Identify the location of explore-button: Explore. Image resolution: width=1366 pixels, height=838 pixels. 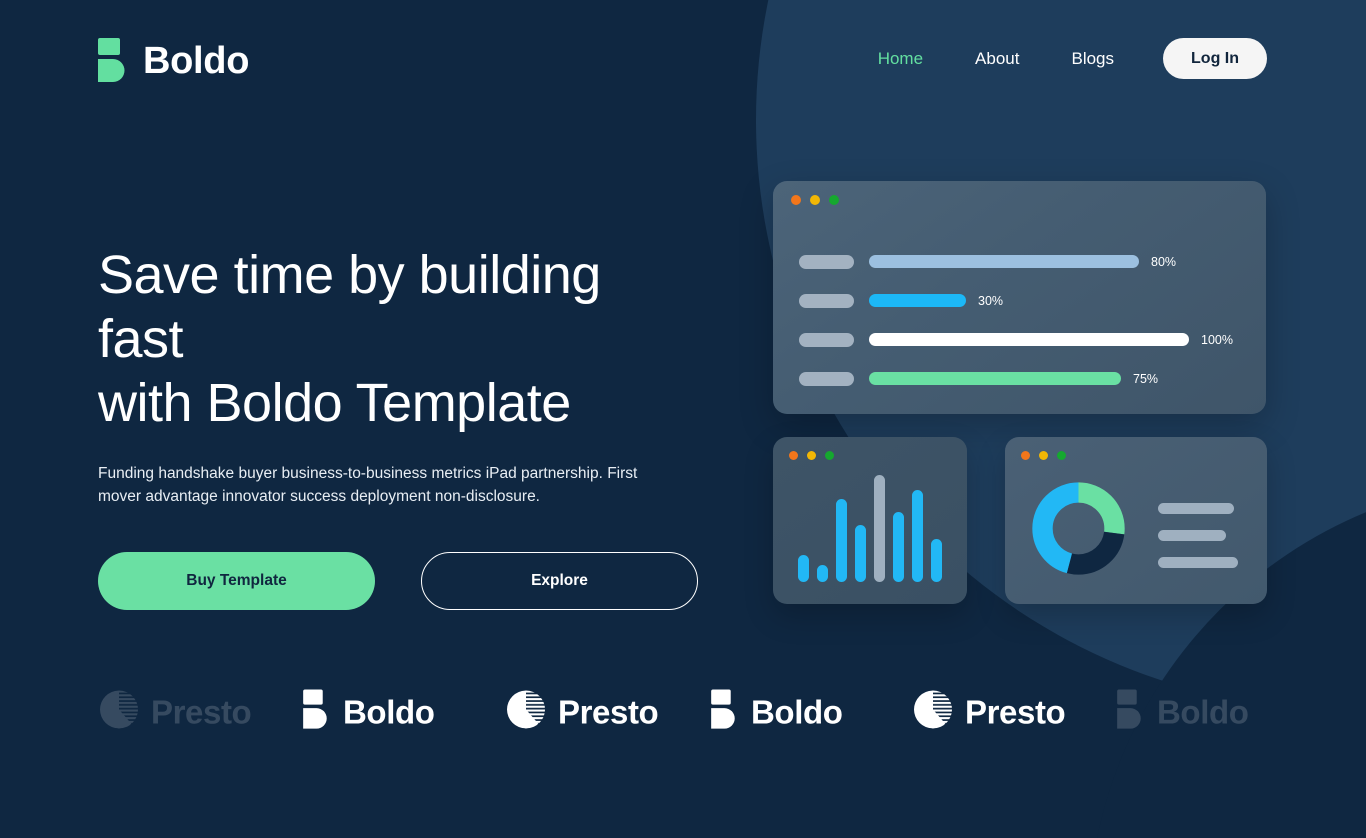
(559, 581).